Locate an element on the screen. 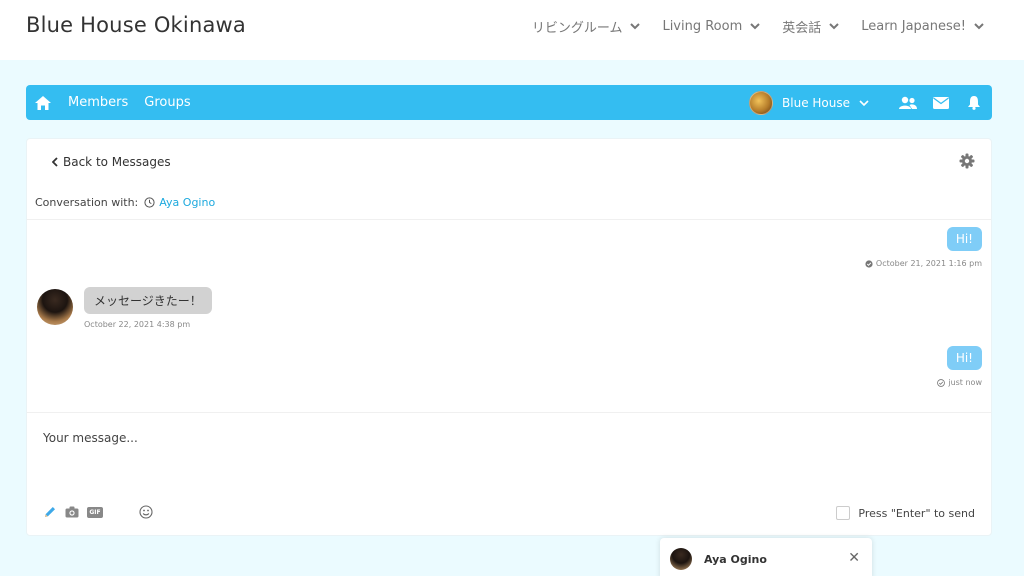 The width and height of the screenshot is (1024, 576). buddy-bar-left: Members Groups is located at coordinates (112, 102).